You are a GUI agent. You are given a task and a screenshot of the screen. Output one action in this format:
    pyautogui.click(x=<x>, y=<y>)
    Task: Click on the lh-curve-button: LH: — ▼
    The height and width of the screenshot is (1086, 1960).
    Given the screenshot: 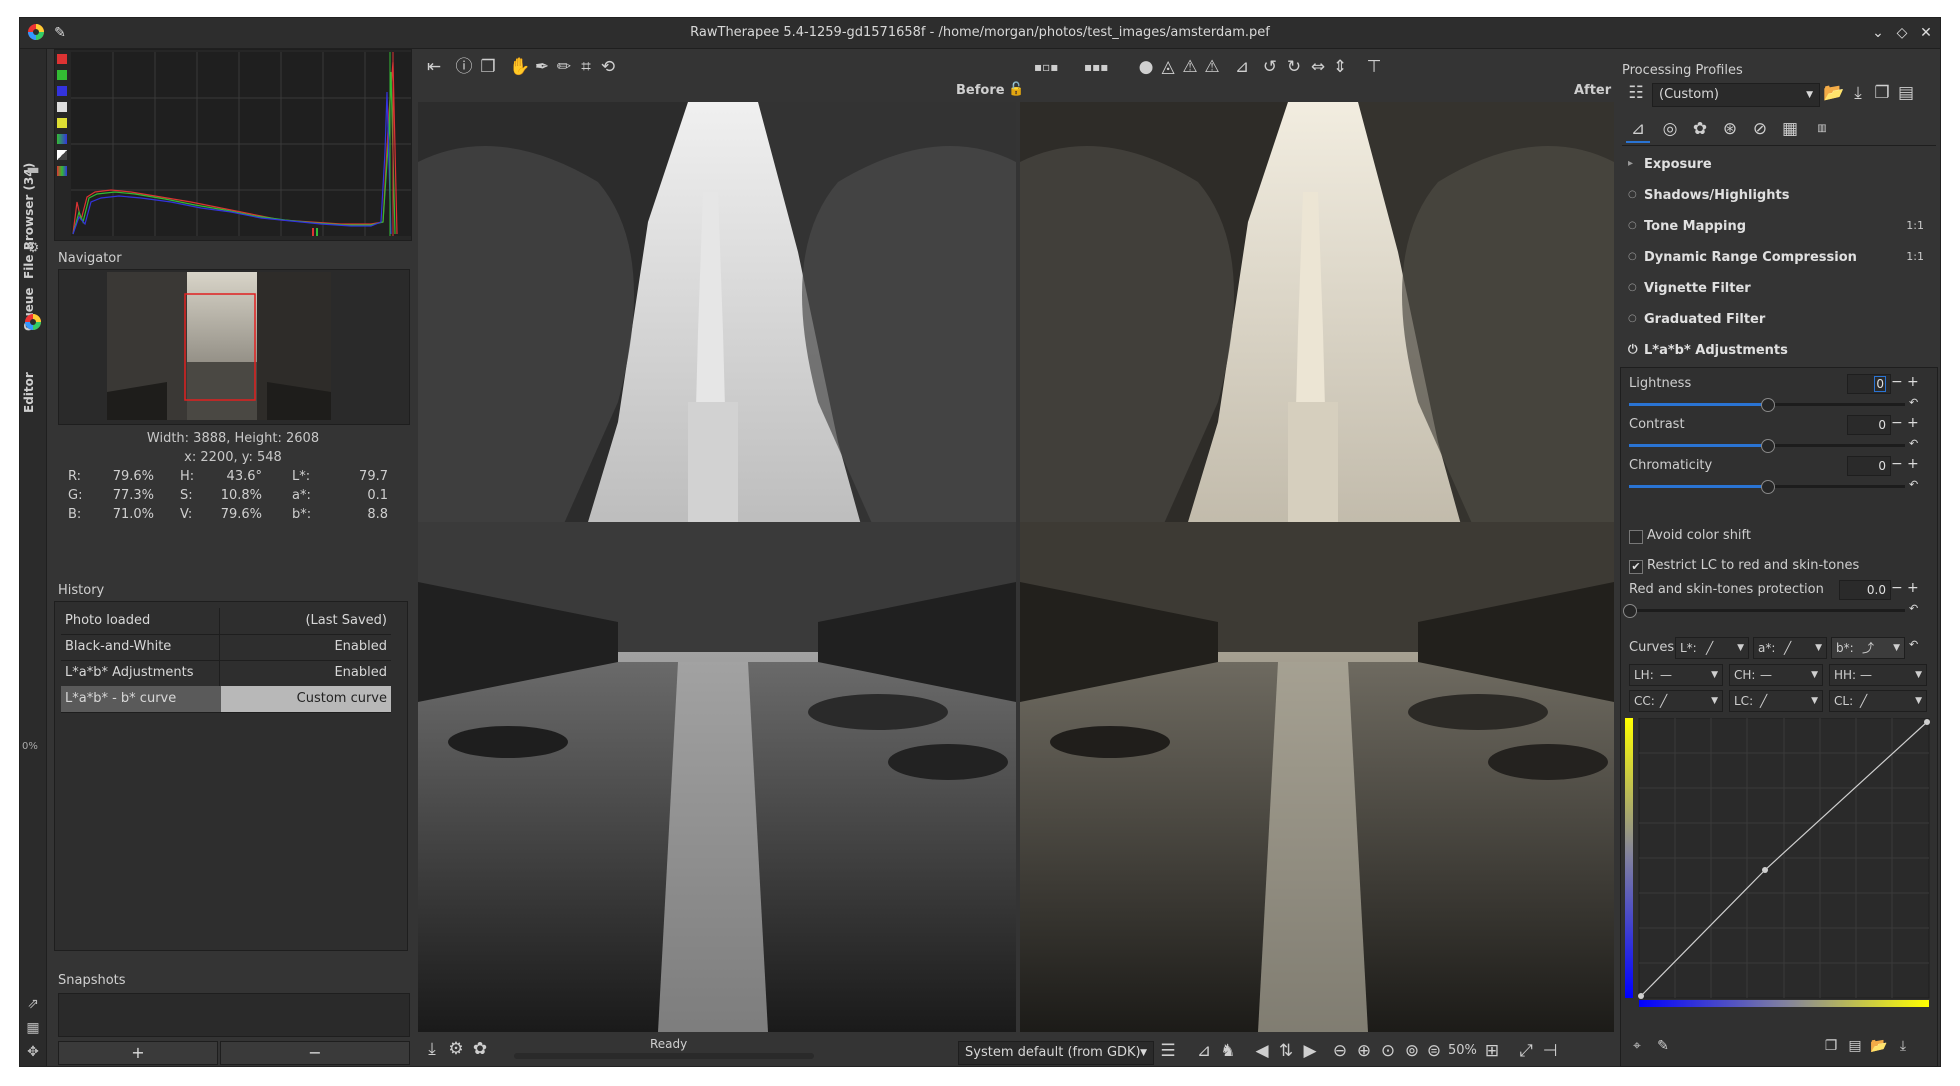 What is the action you would take?
    pyautogui.click(x=1676, y=675)
    